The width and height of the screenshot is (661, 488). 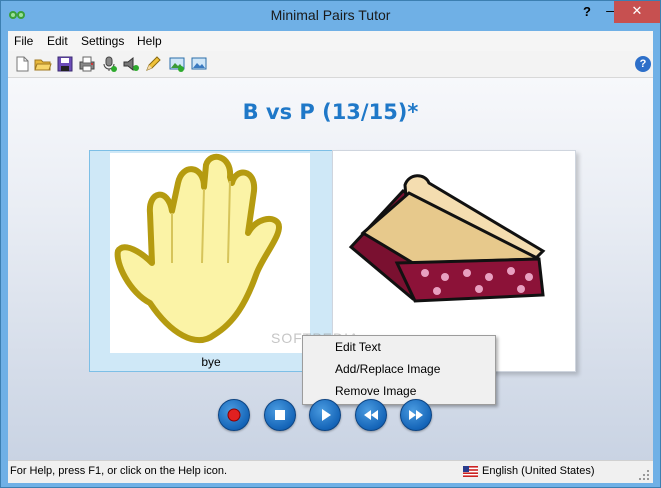 I want to click on ctx-add-replace-image: Add/Replace Image, so click(x=387, y=369).